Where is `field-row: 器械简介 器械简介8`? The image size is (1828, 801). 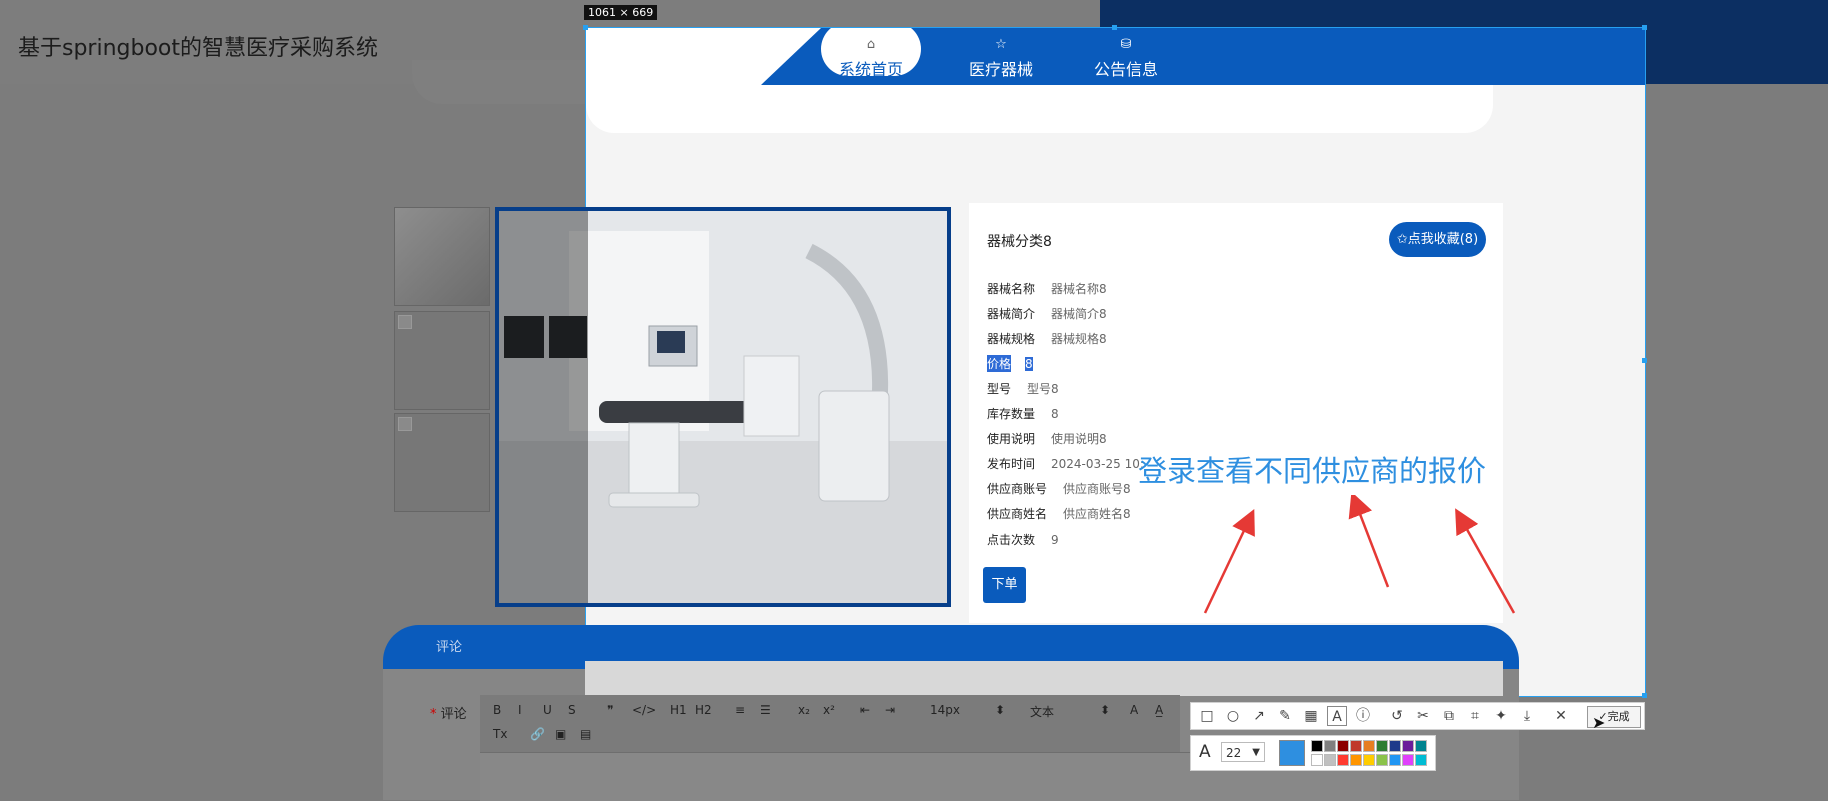 field-row: 器械简介 器械简介8 is located at coordinates (1047, 313).